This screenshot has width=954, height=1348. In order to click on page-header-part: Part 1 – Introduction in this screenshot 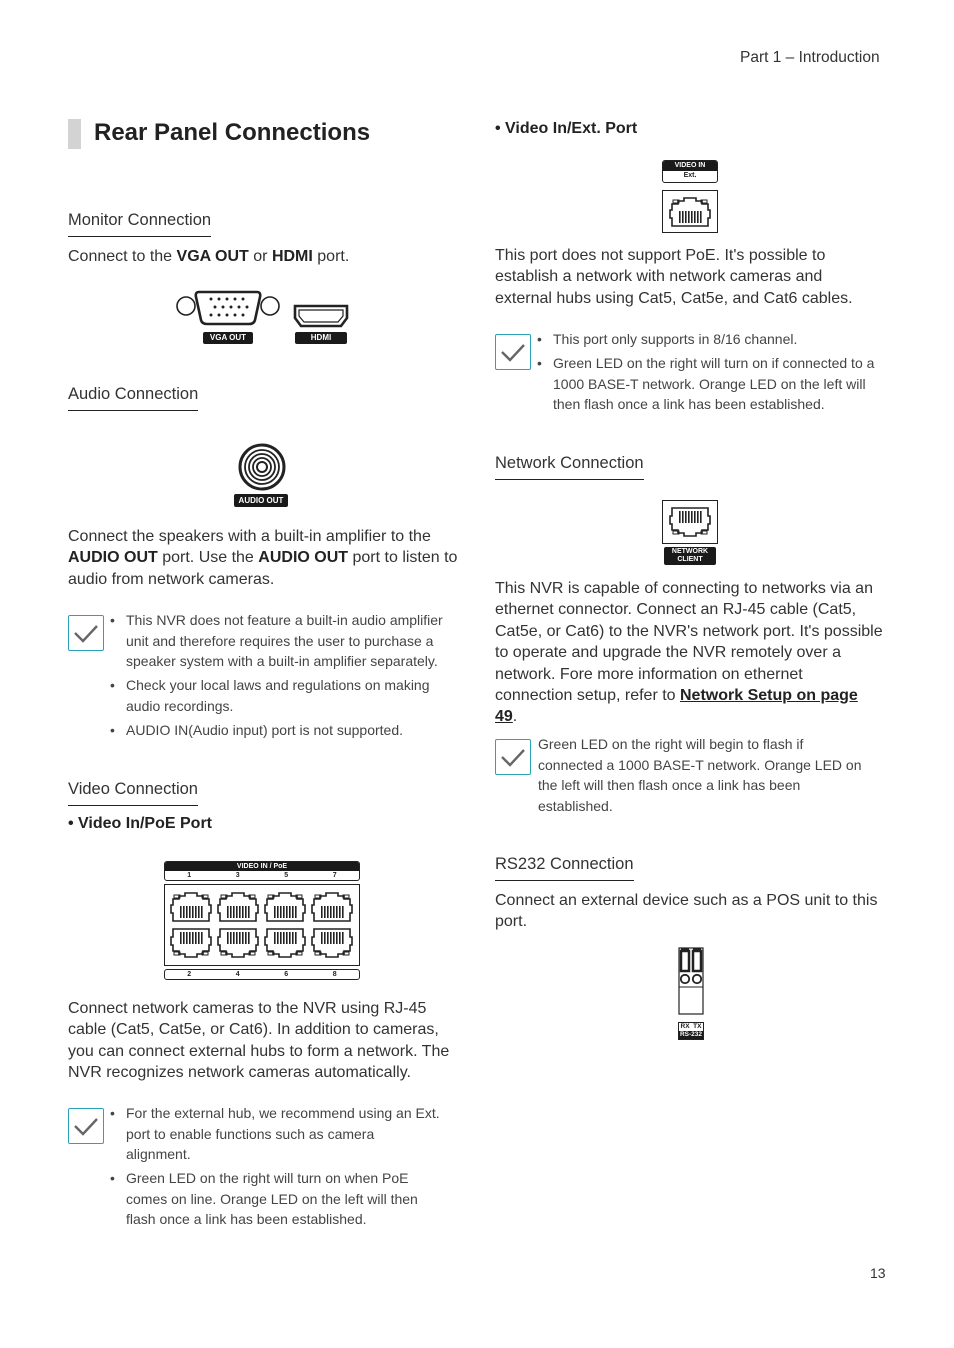, I will do `click(810, 57)`.